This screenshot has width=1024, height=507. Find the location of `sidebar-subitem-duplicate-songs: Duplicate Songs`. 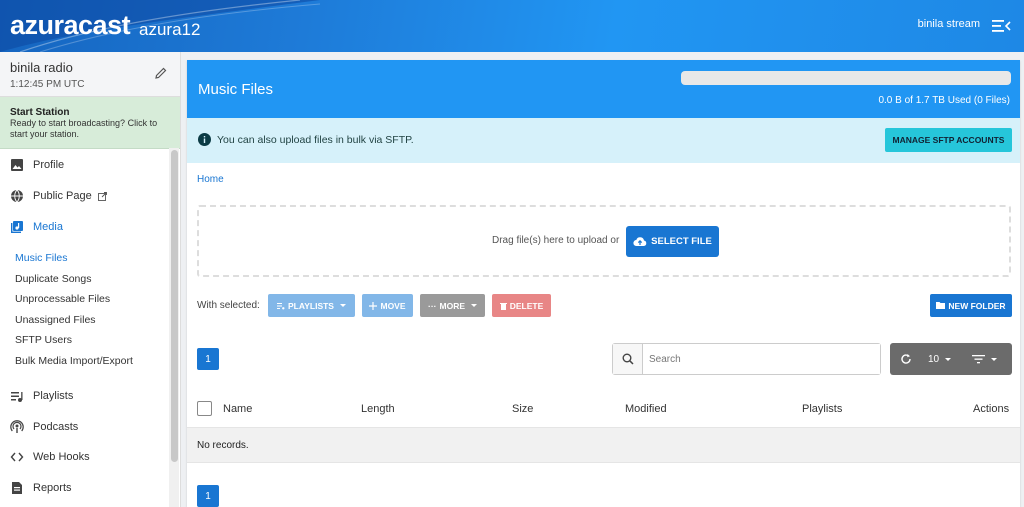

sidebar-subitem-duplicate-songs: Duplicate Songs is located at coordinates (53, 279).